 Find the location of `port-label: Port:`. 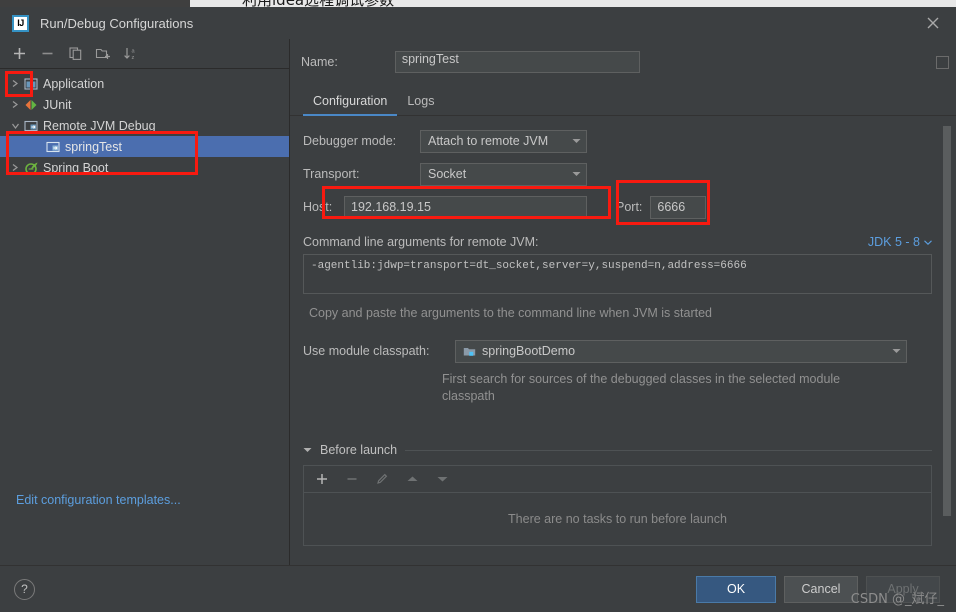

port-label: Port: is located at coordinates (629, 207).